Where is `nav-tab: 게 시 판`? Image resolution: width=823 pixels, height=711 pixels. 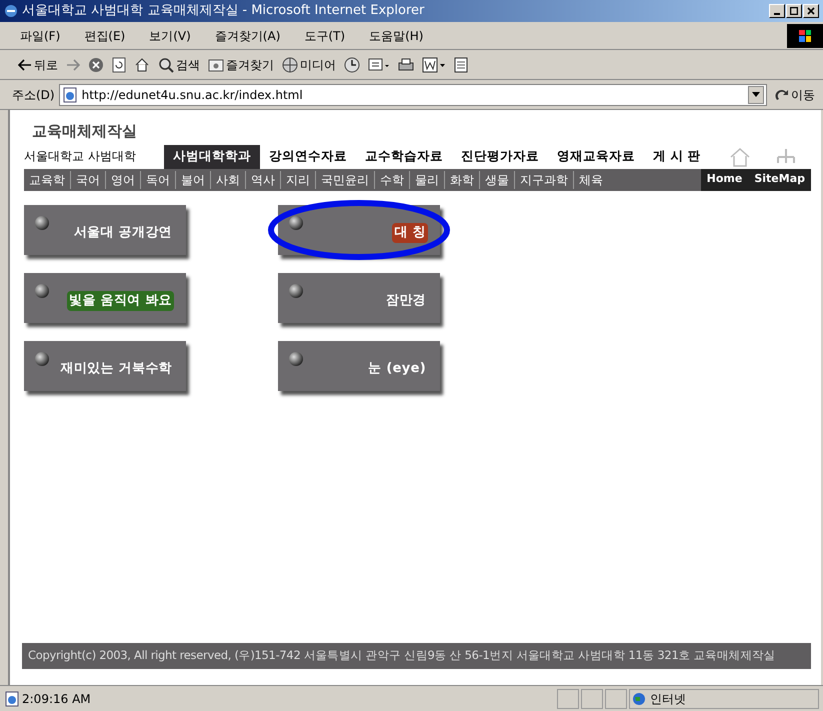
nav-tab: 게 시 판 is located at coordinates (677, 156).